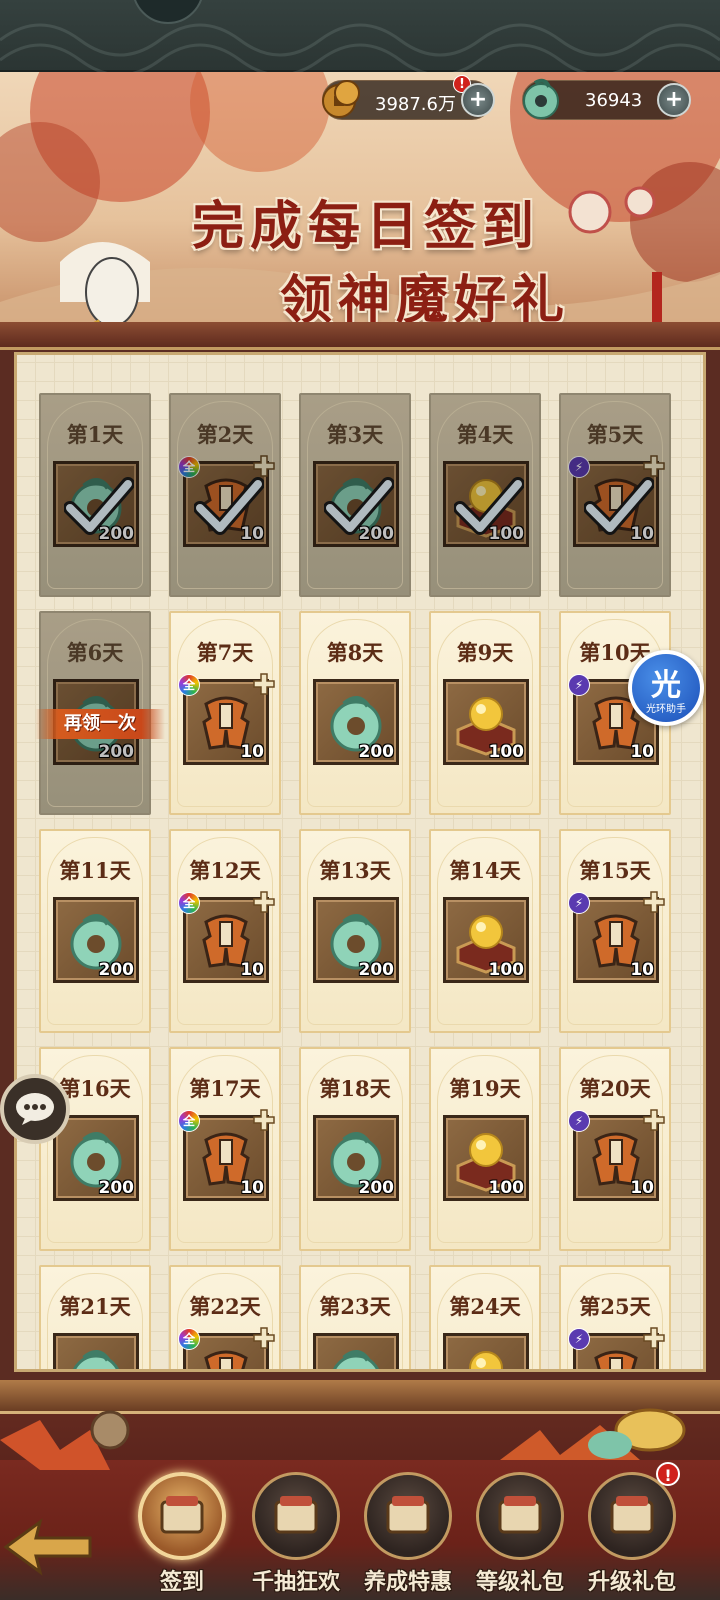 The height and width of the screenshot is (1600, 720). Describe the element at coordinates (615, 1088) in the screenshot. I see `day-label: 第20天` at that location.